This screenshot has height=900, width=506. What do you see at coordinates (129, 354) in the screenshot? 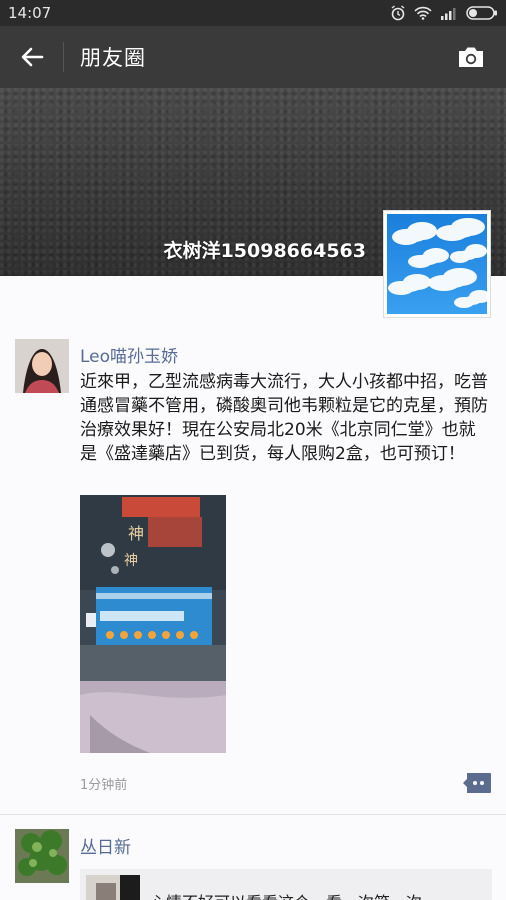
I see `post-author-name: Leo喵孙玉娇` at bounding box center [129, 354].